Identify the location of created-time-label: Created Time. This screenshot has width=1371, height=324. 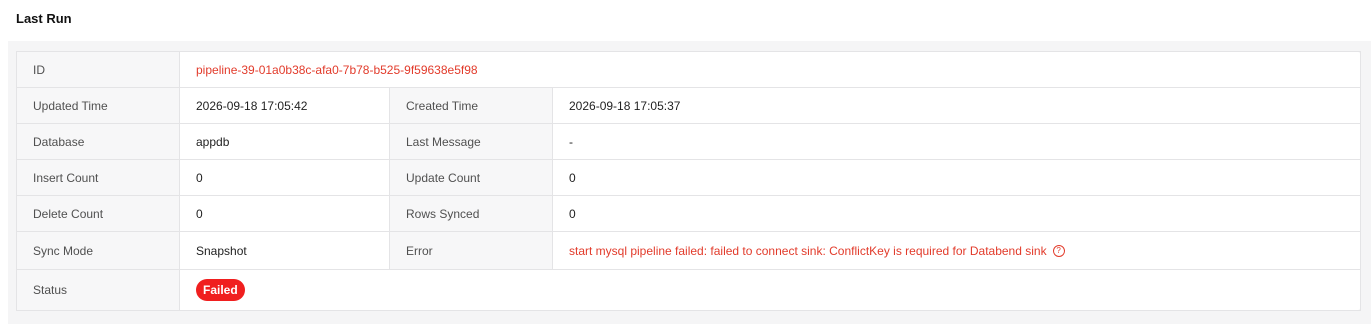
(471, 105).